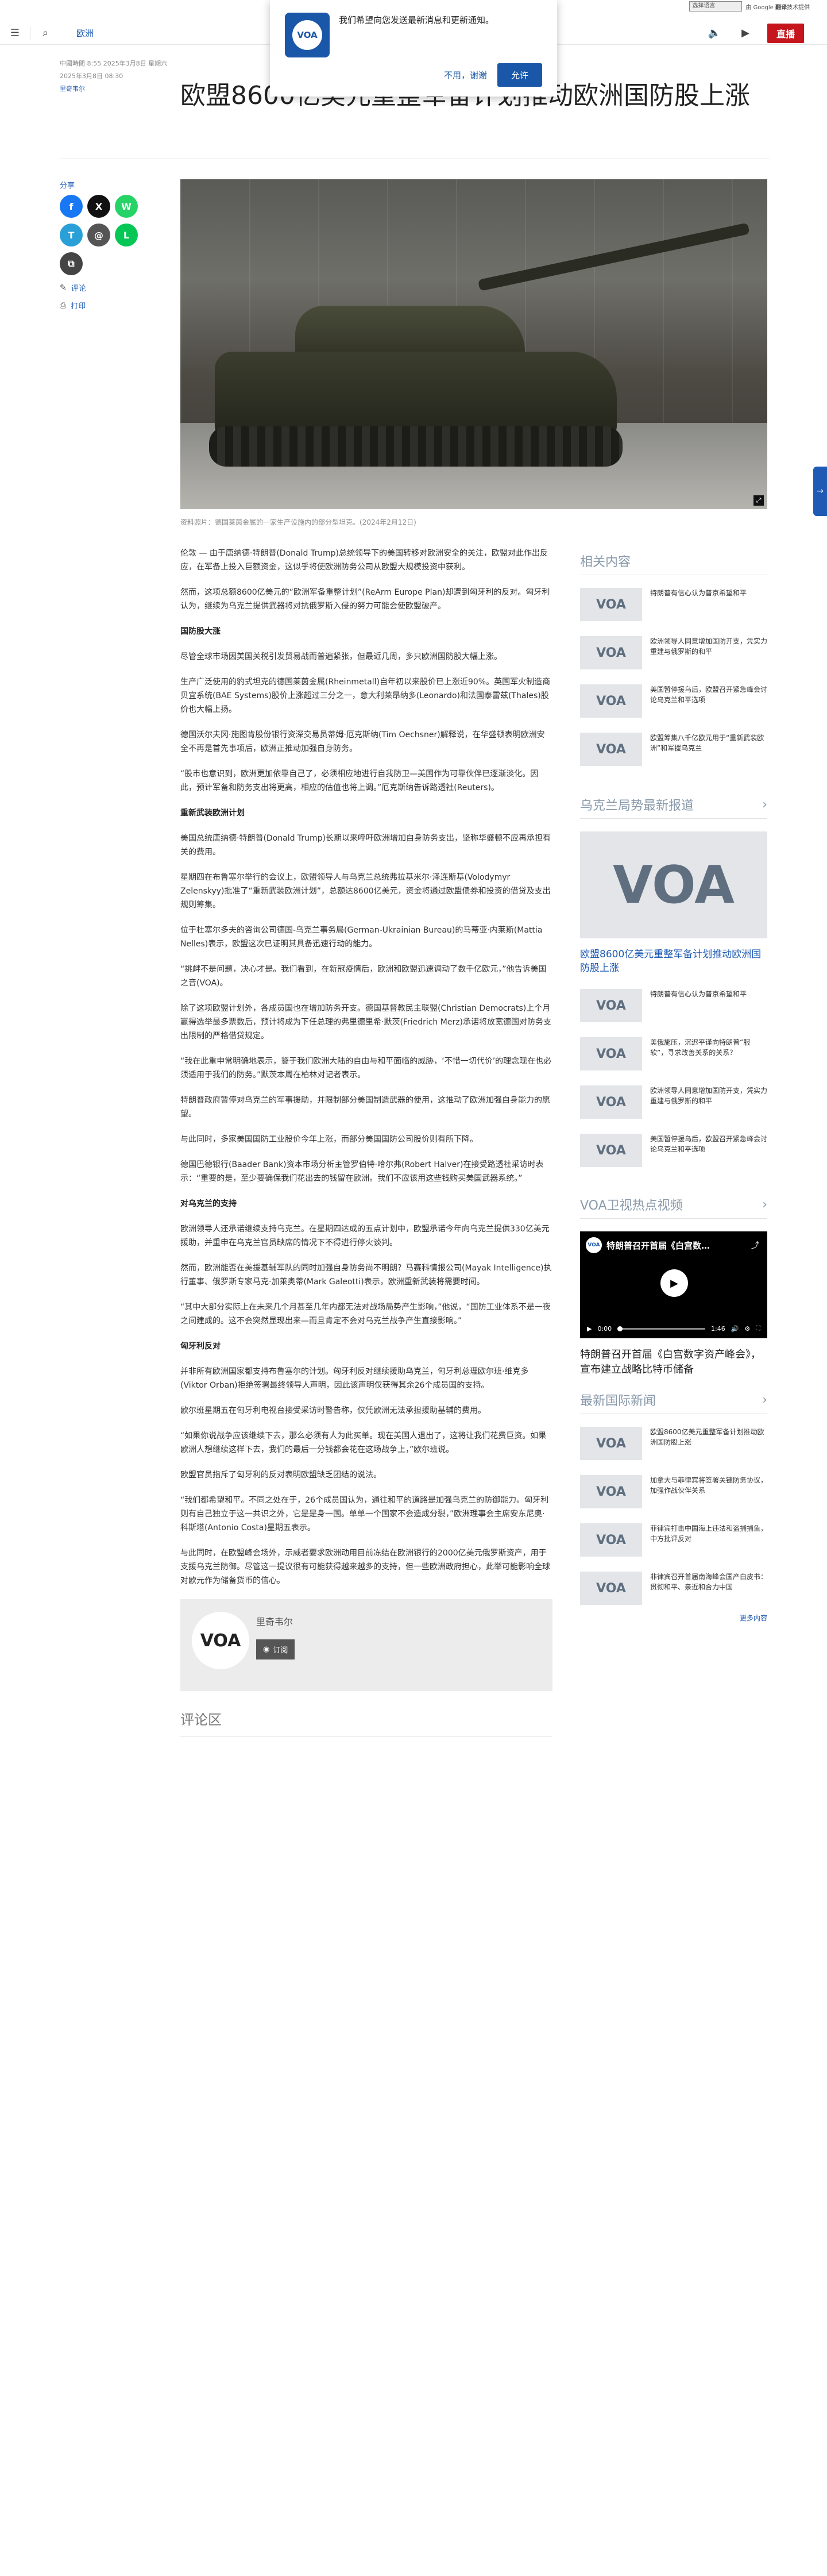 The width and height of the screenshot is (827, 2576). What do you see at coordinates (735, 1329) in the screenshot?
I see `volume-icon: 🔊` at bounding box center [735, 1329].